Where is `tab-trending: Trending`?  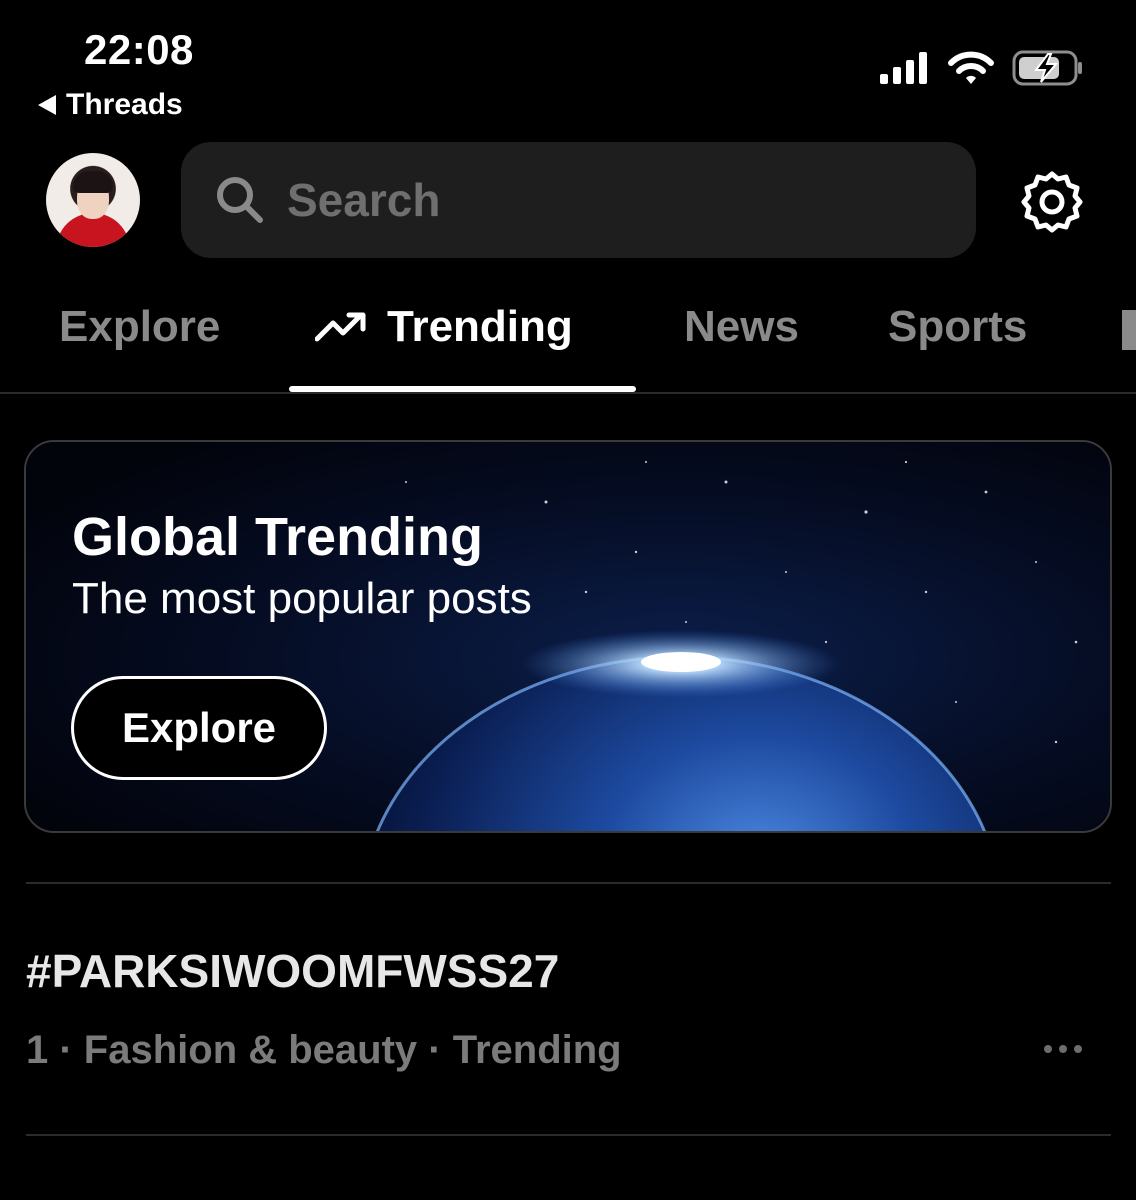 tab-trending: Trending is located at coordinates (444, 327).